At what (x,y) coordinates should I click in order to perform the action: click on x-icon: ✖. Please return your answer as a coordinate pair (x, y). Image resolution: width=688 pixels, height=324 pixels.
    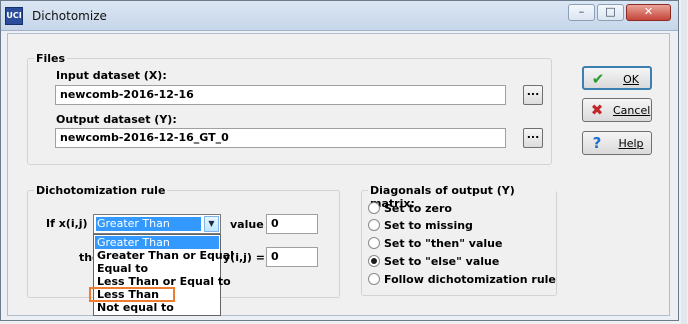
    Looking at the image, I should click on (597, 110).